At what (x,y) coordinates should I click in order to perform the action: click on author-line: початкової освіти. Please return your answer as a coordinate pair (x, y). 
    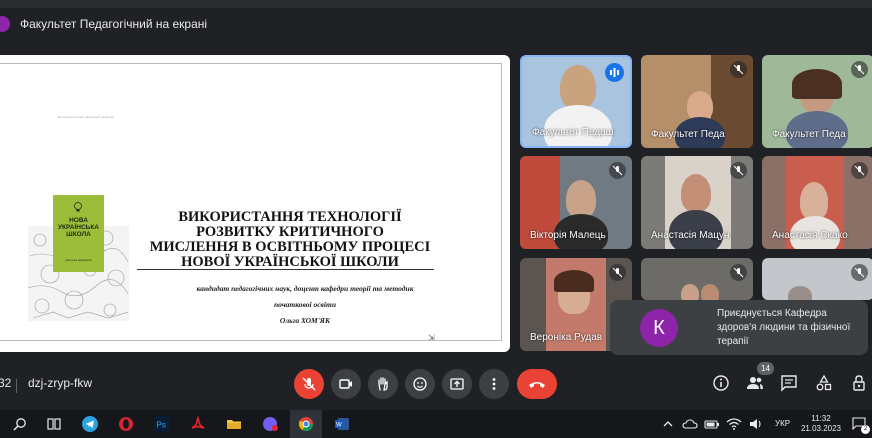
    Looking at the image, I should click on (305, 304).